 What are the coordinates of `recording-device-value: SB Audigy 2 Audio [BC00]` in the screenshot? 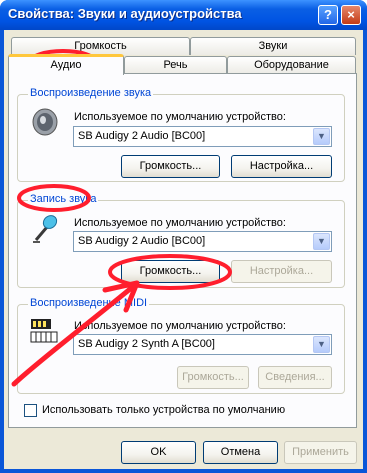 It's located at (142, 241).